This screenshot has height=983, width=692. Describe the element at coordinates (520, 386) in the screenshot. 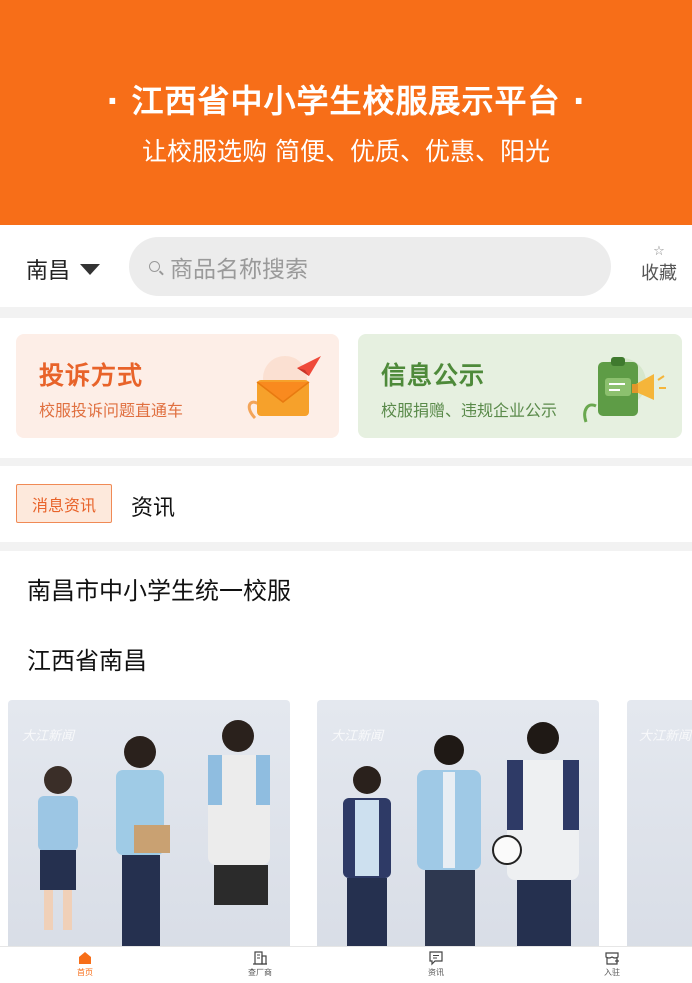

I see `disclosure-card: 信息公示 校服捐赠、违规企业公示` at that location.